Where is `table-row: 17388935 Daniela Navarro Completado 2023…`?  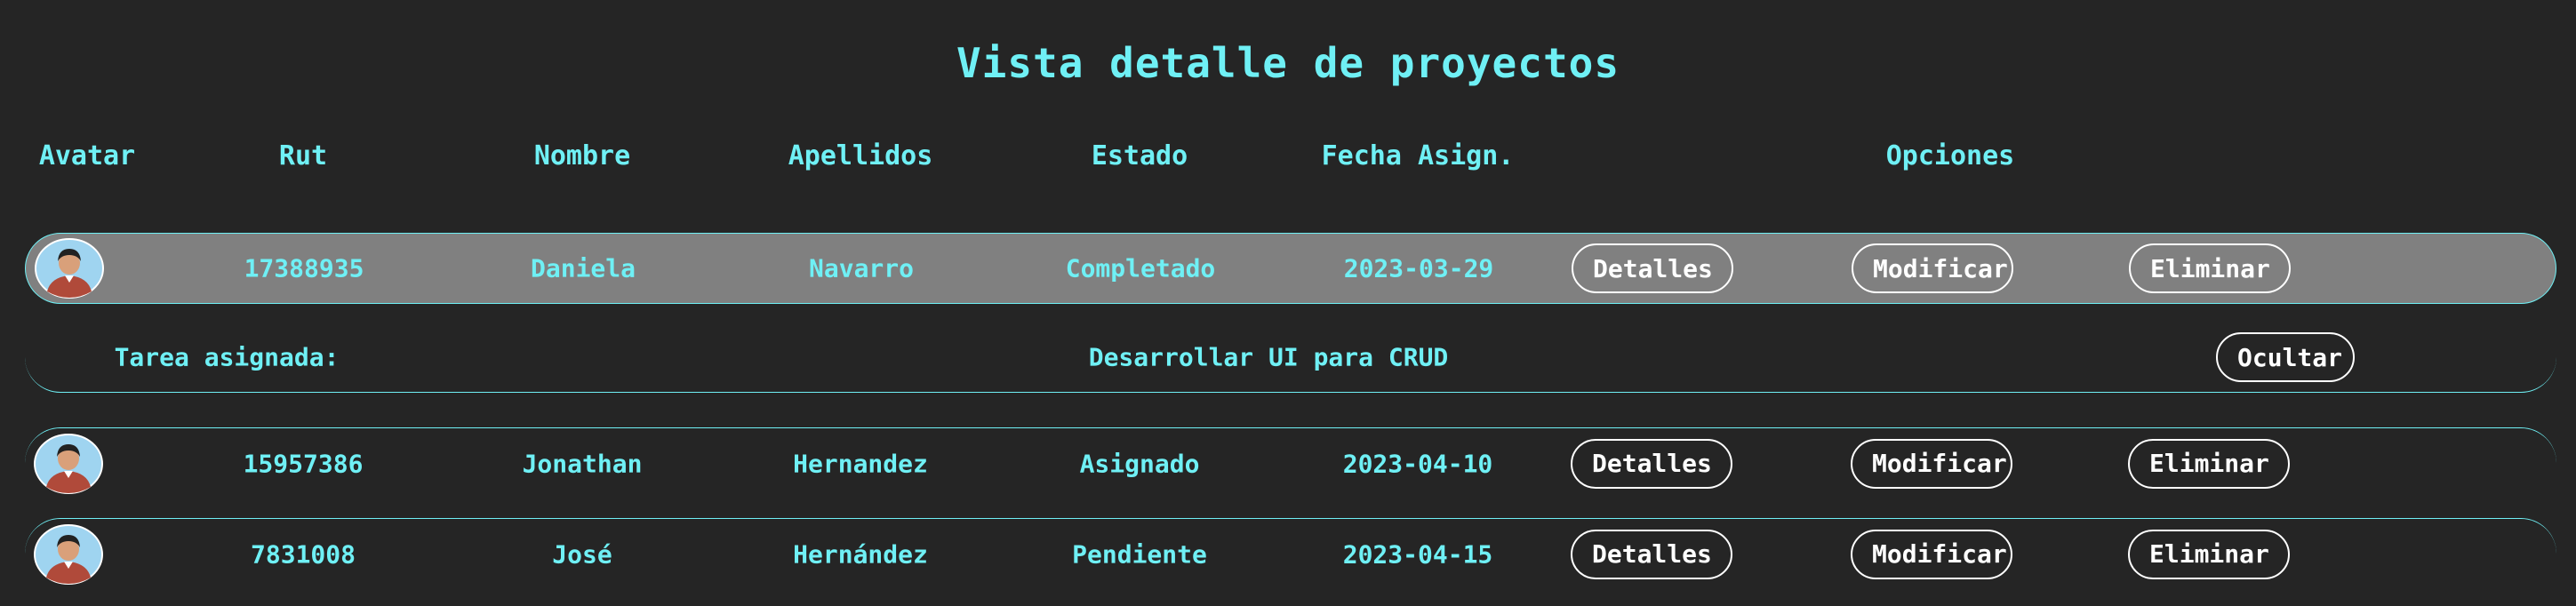 table-row: 17388935 Daniela Navarro Completado 2023… is located at coordinates (1290, 268).